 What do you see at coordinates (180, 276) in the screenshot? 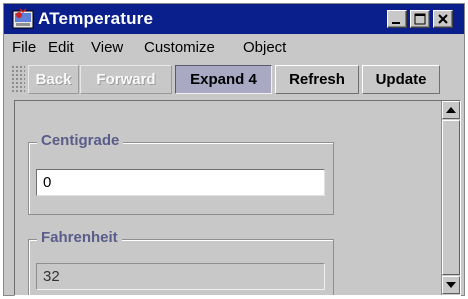
I see `fahrenheit-field: 32` at bounding box center [180, 276].